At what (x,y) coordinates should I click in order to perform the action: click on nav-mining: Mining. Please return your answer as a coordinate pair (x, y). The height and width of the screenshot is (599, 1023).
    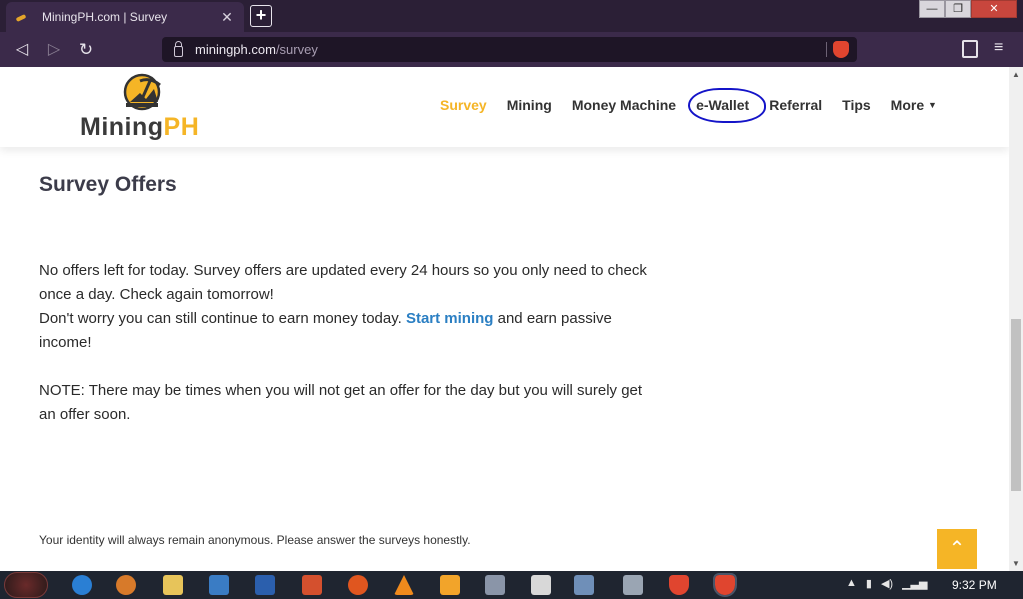
    Looking at the image, I should click on (529, 105).